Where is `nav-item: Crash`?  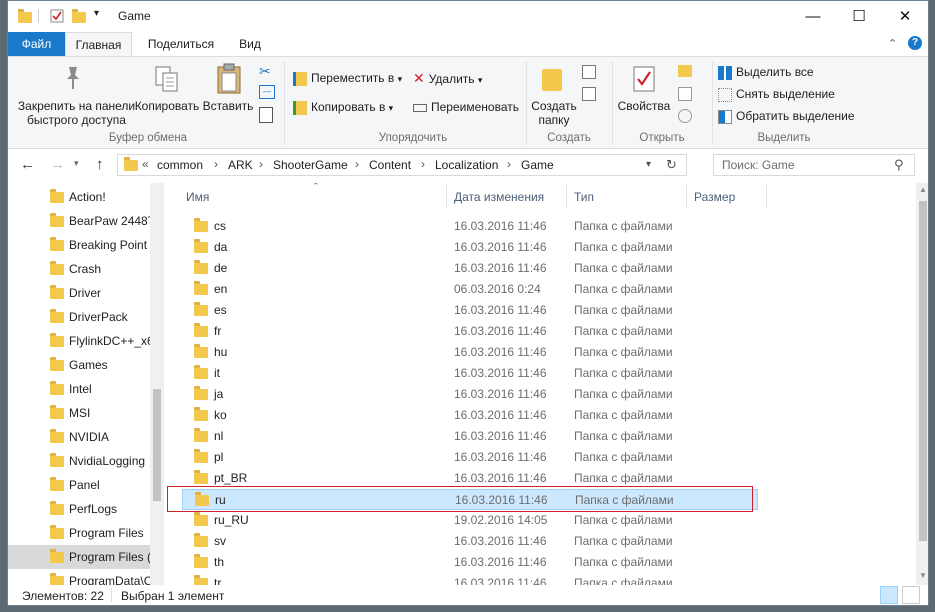 nav-item: Crash is located at coordinates (80, 269).